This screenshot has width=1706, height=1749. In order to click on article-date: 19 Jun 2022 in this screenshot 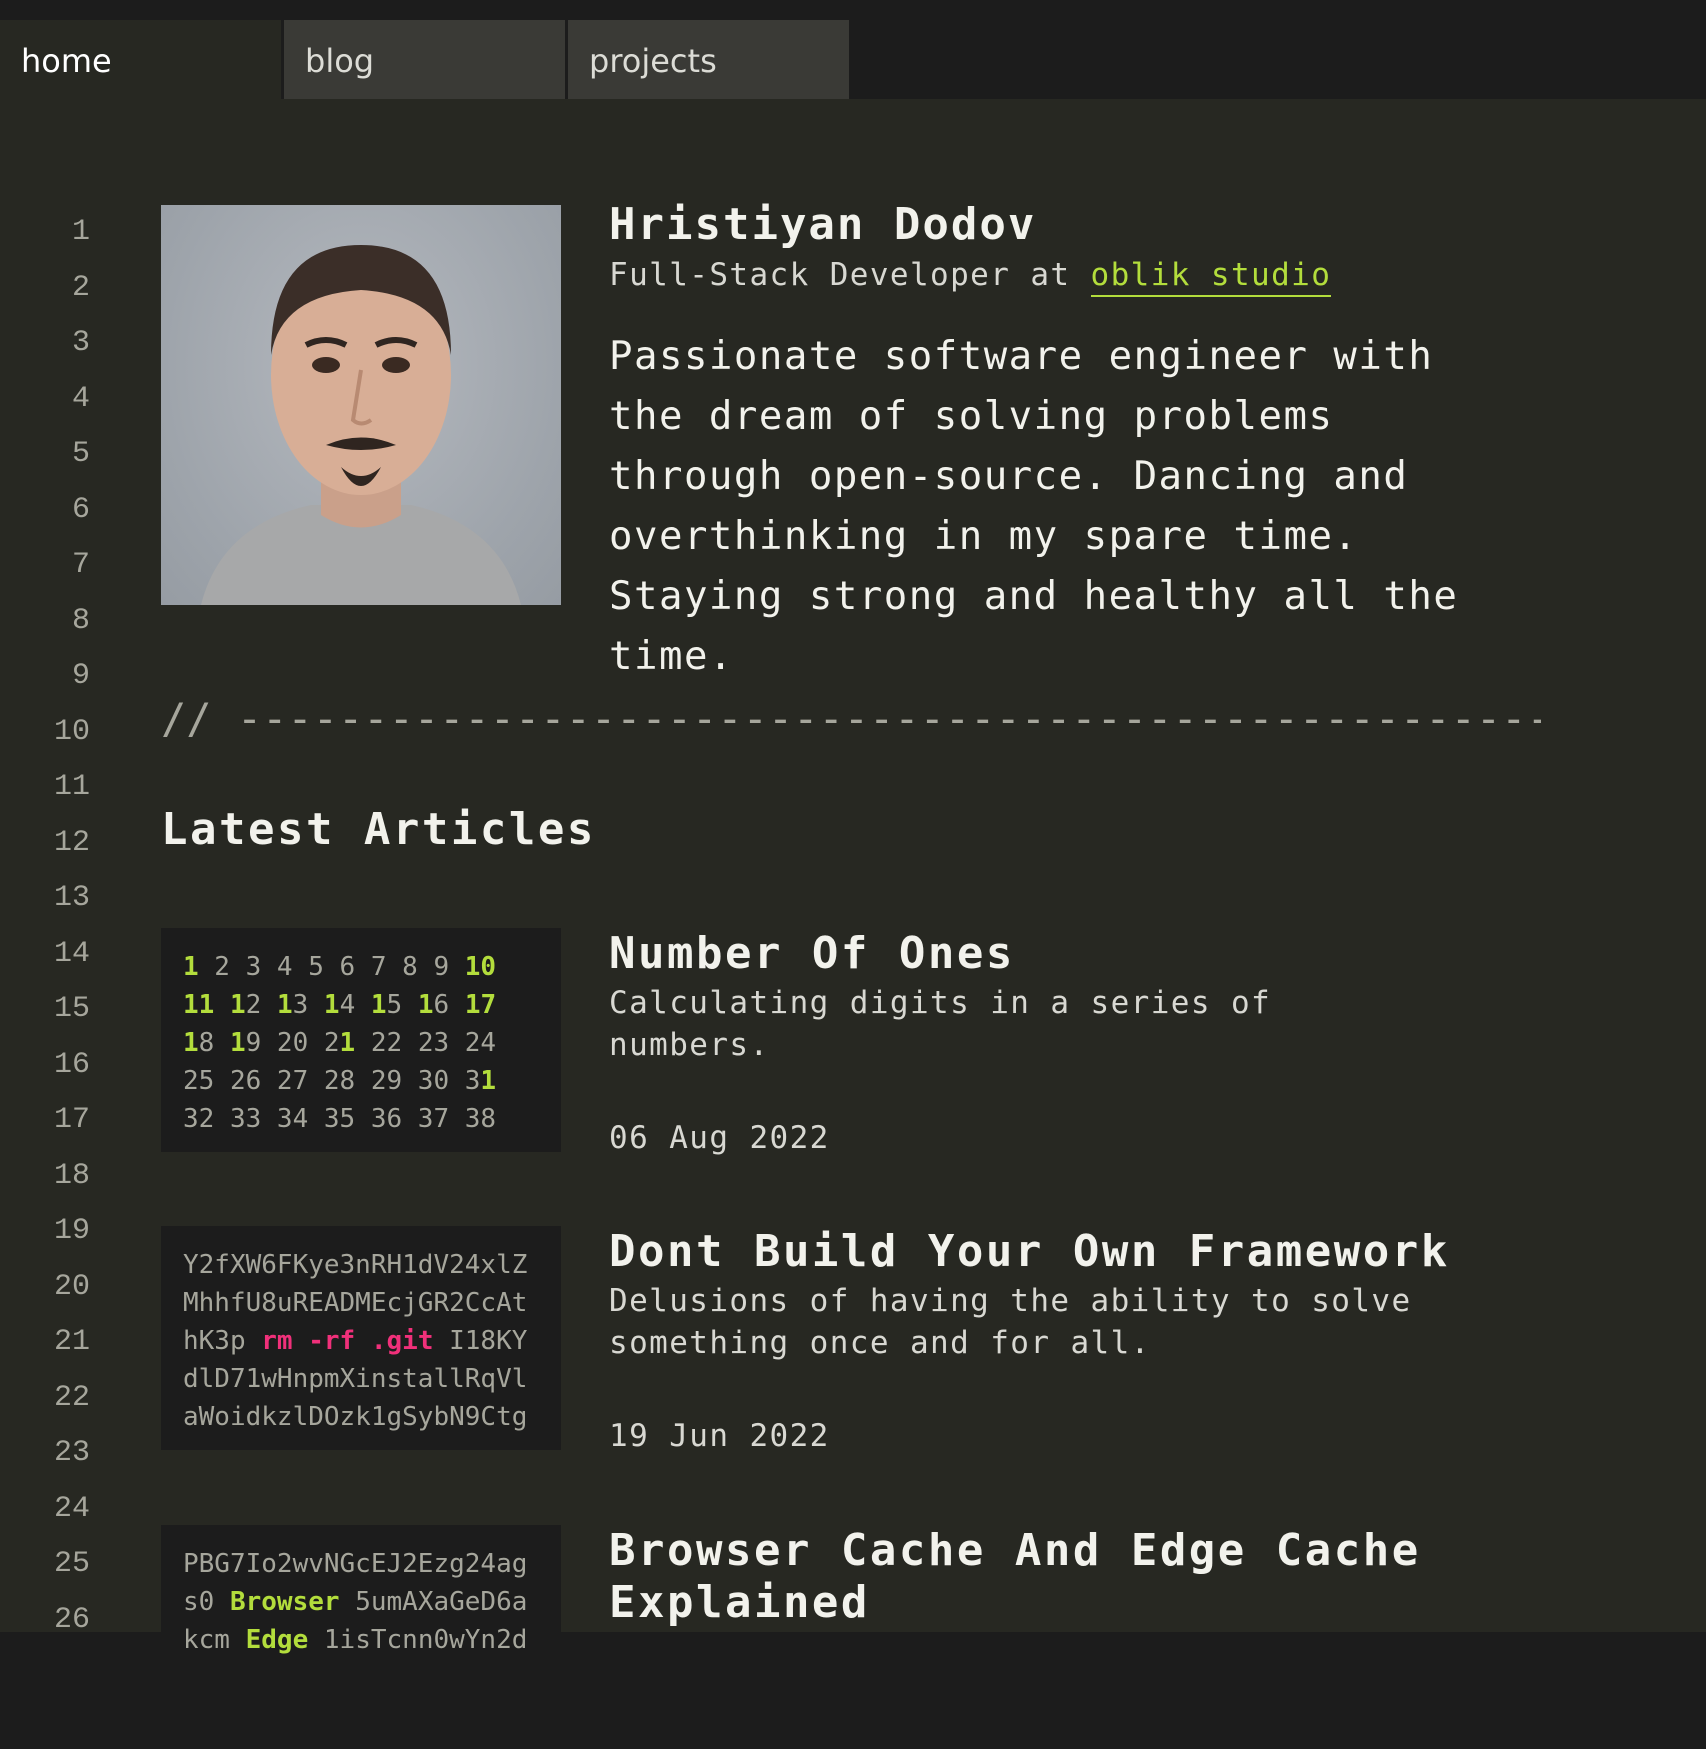, I will do `click(719, 1436)`.